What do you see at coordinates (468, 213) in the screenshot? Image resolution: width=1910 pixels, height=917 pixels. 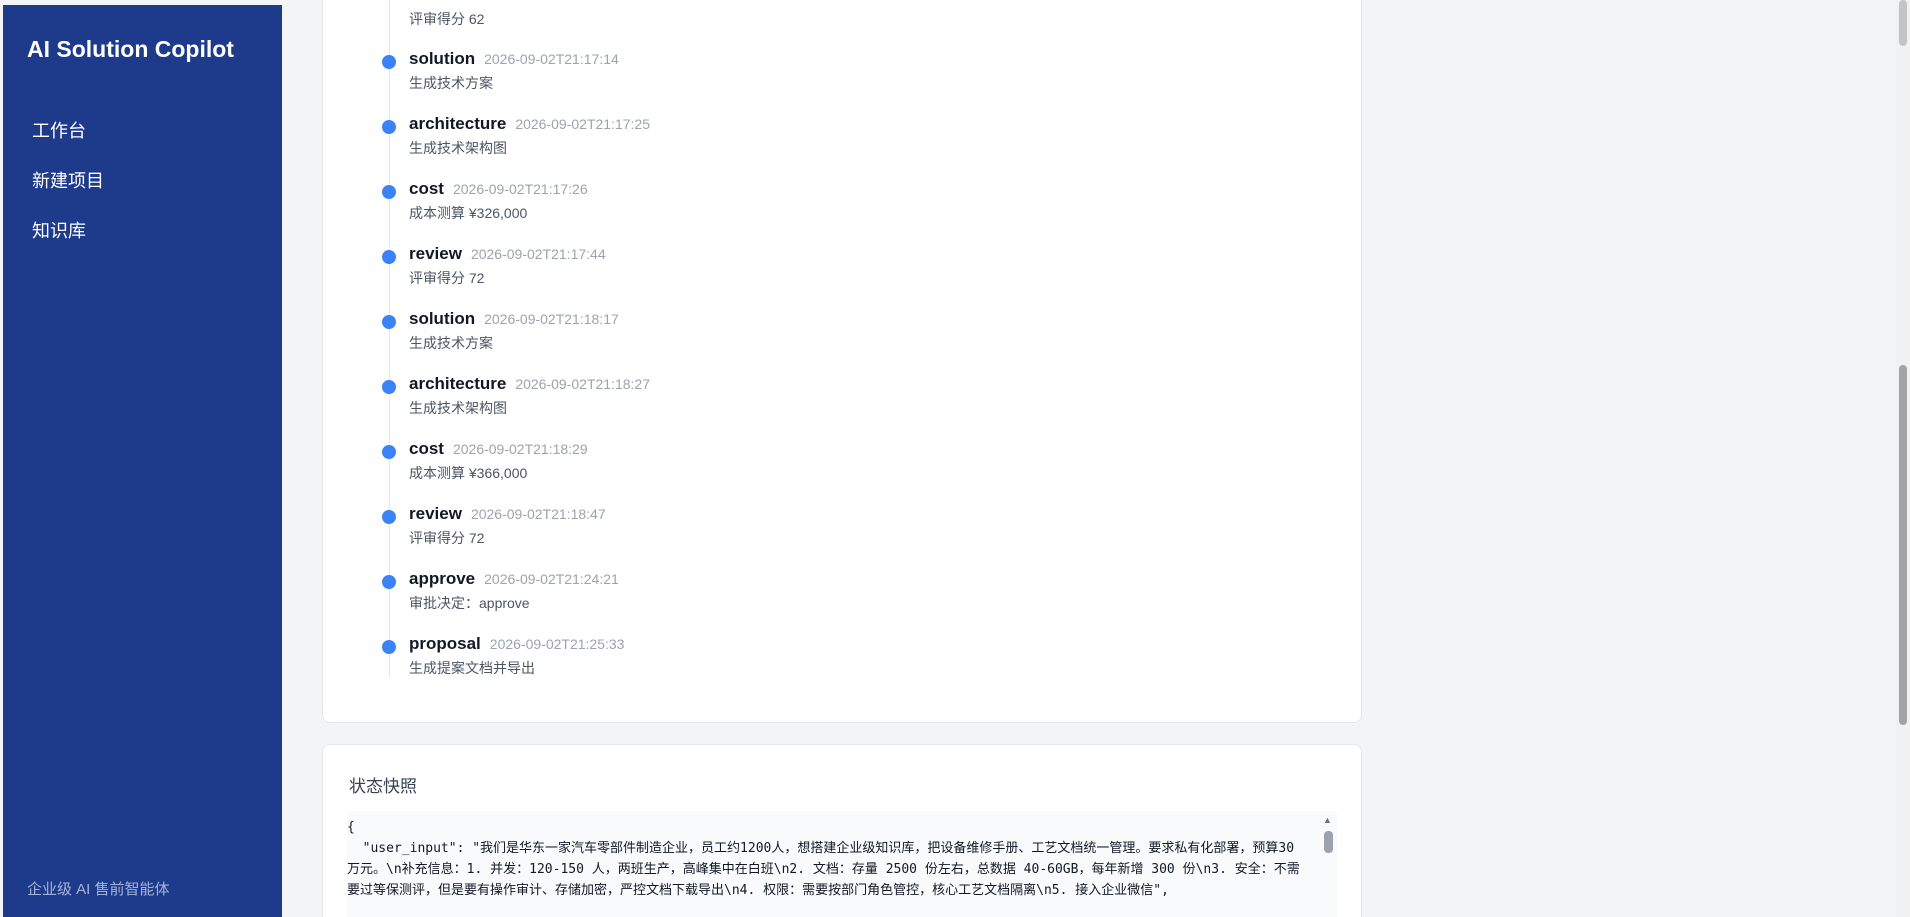 I see `timeline-item-desc: 成本测算 ¥326,000` at bounding box center [468, 213].